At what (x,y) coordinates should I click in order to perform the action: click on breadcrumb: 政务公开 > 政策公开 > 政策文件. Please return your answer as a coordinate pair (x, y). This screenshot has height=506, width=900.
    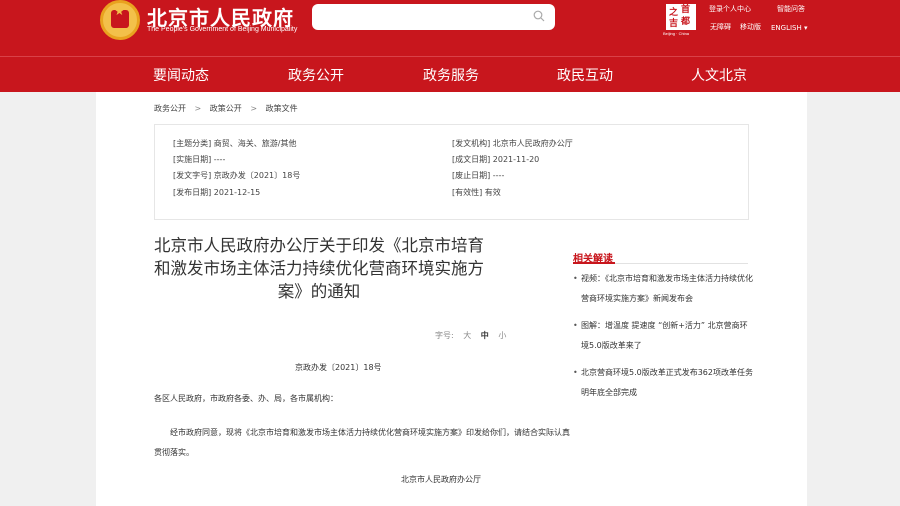
    Looking at the image, I should click on (229, 108).